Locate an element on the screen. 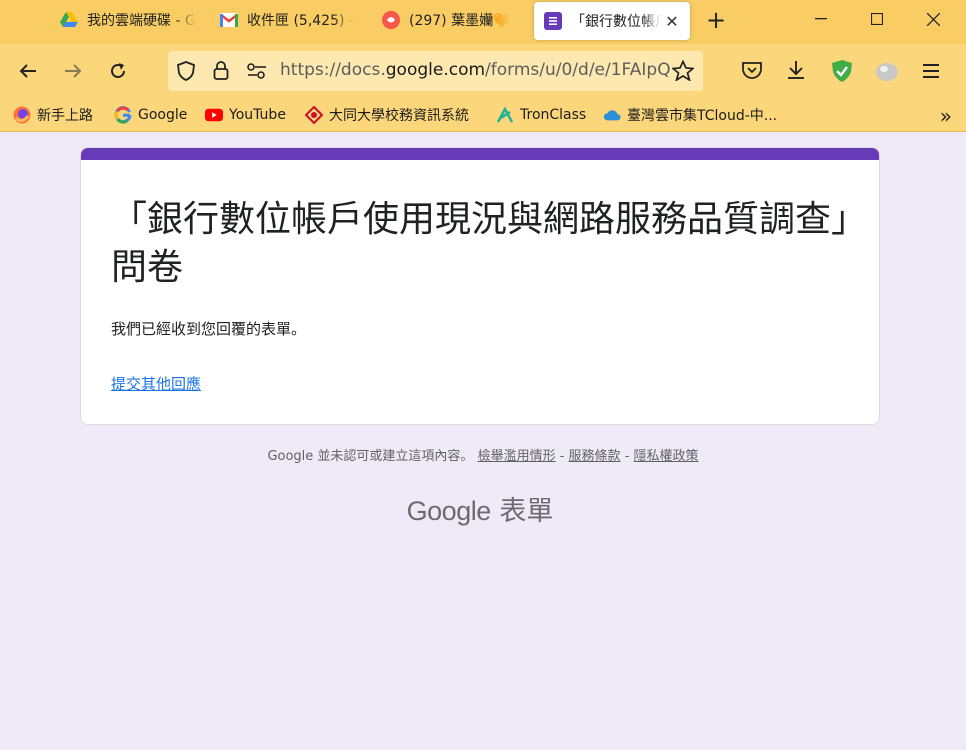  confirmation-message: 我們已經收到您回覆的表單。 is located at coordinates (209, 329).